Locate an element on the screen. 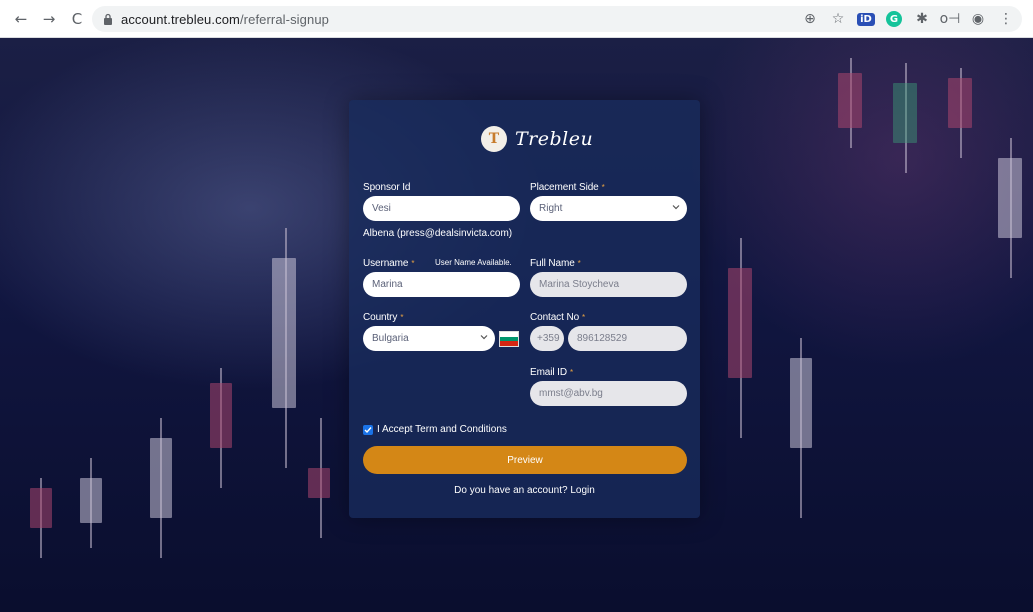 This screenshot has height=612, width=1033. country-label: Country * is located at coordinates (383, 317).